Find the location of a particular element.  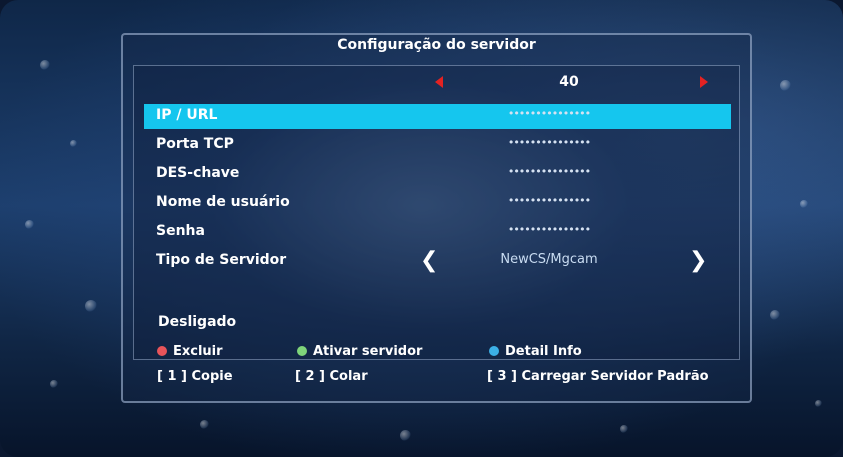

field-server-type: Tipo de Servidor ❮ NewCS/Mgcam ❯ is located at coordinates (437, 261).